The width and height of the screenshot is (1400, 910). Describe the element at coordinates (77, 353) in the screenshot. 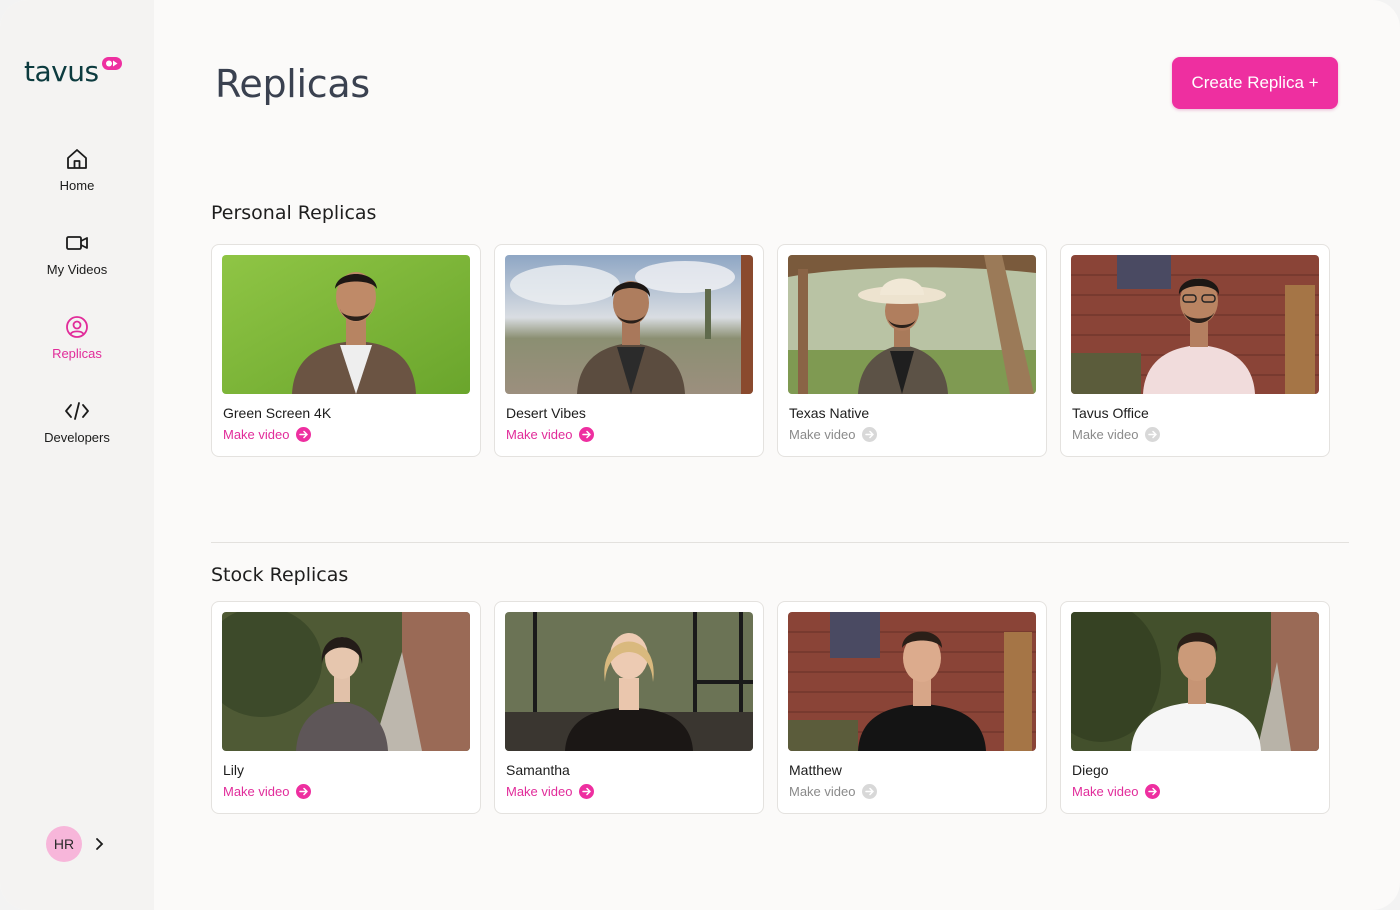

I see `sidebar-item-label: Replicas` at that location.